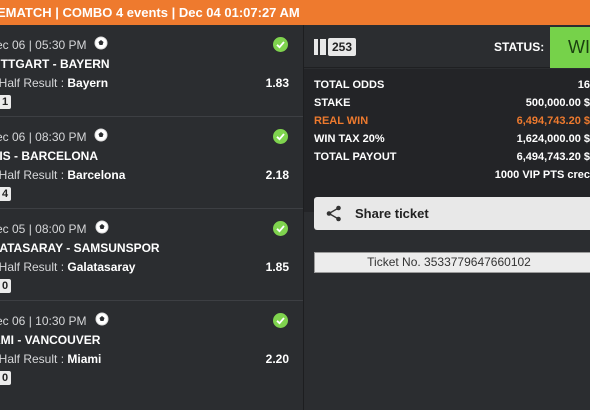 This screenshot has width=590, height=410. I want to click on total-payout-value: 6,494,743.20 $, so click(553, 157).